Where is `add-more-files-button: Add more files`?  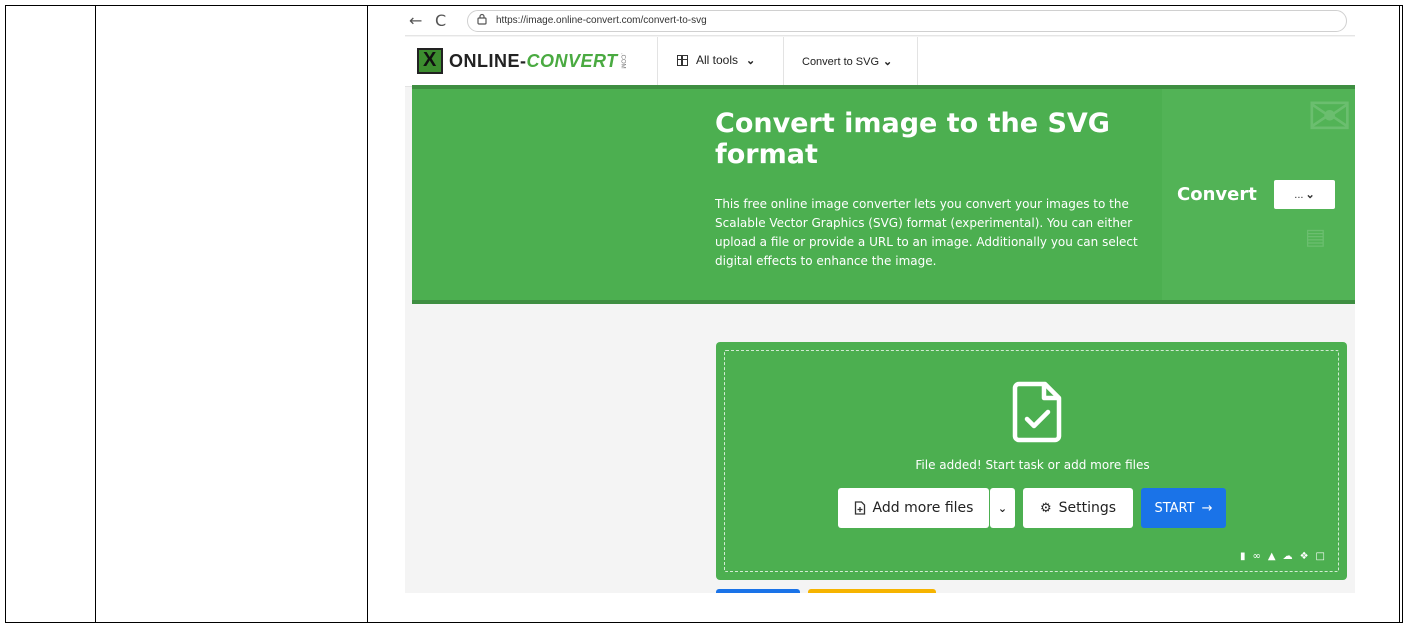
add-more-files-button: Add more files is located at coordinates (913, 508).